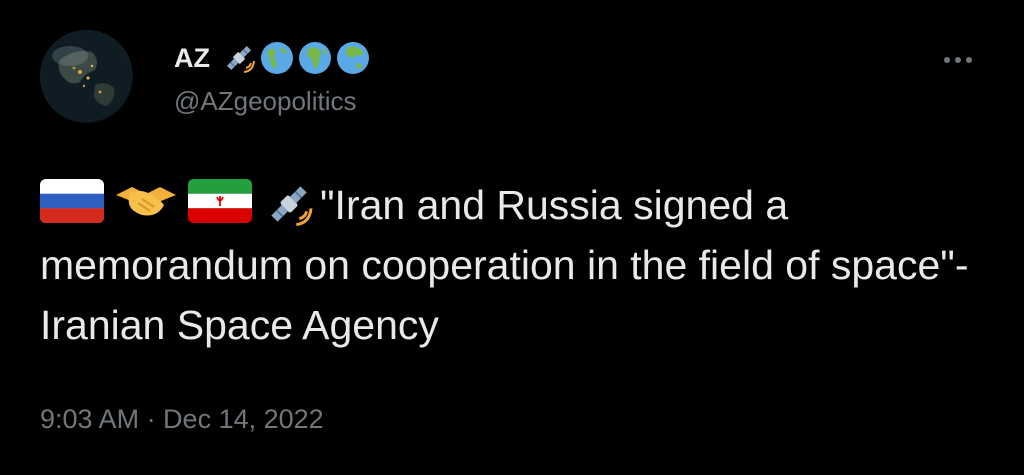 The width and height of the screenshot is (1024, 475). Describe the element at coordinates (146, 201) in the screenshot. I see `handshake-icon` at that location.